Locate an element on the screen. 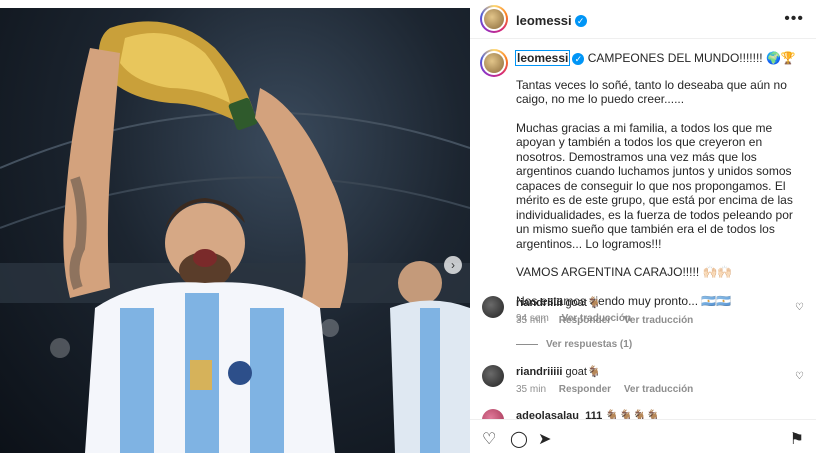  next-photo-button: › is located at coordinates (453, 265).